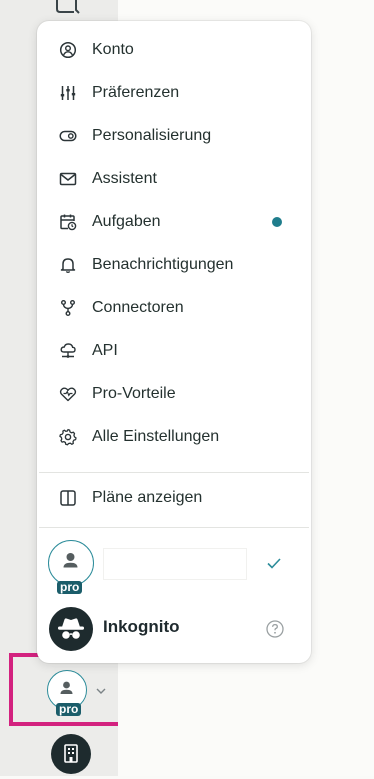 Image resolution: width=374 pixels, height=779 pixels. I want to click on heart-icon, so click(68, 394).